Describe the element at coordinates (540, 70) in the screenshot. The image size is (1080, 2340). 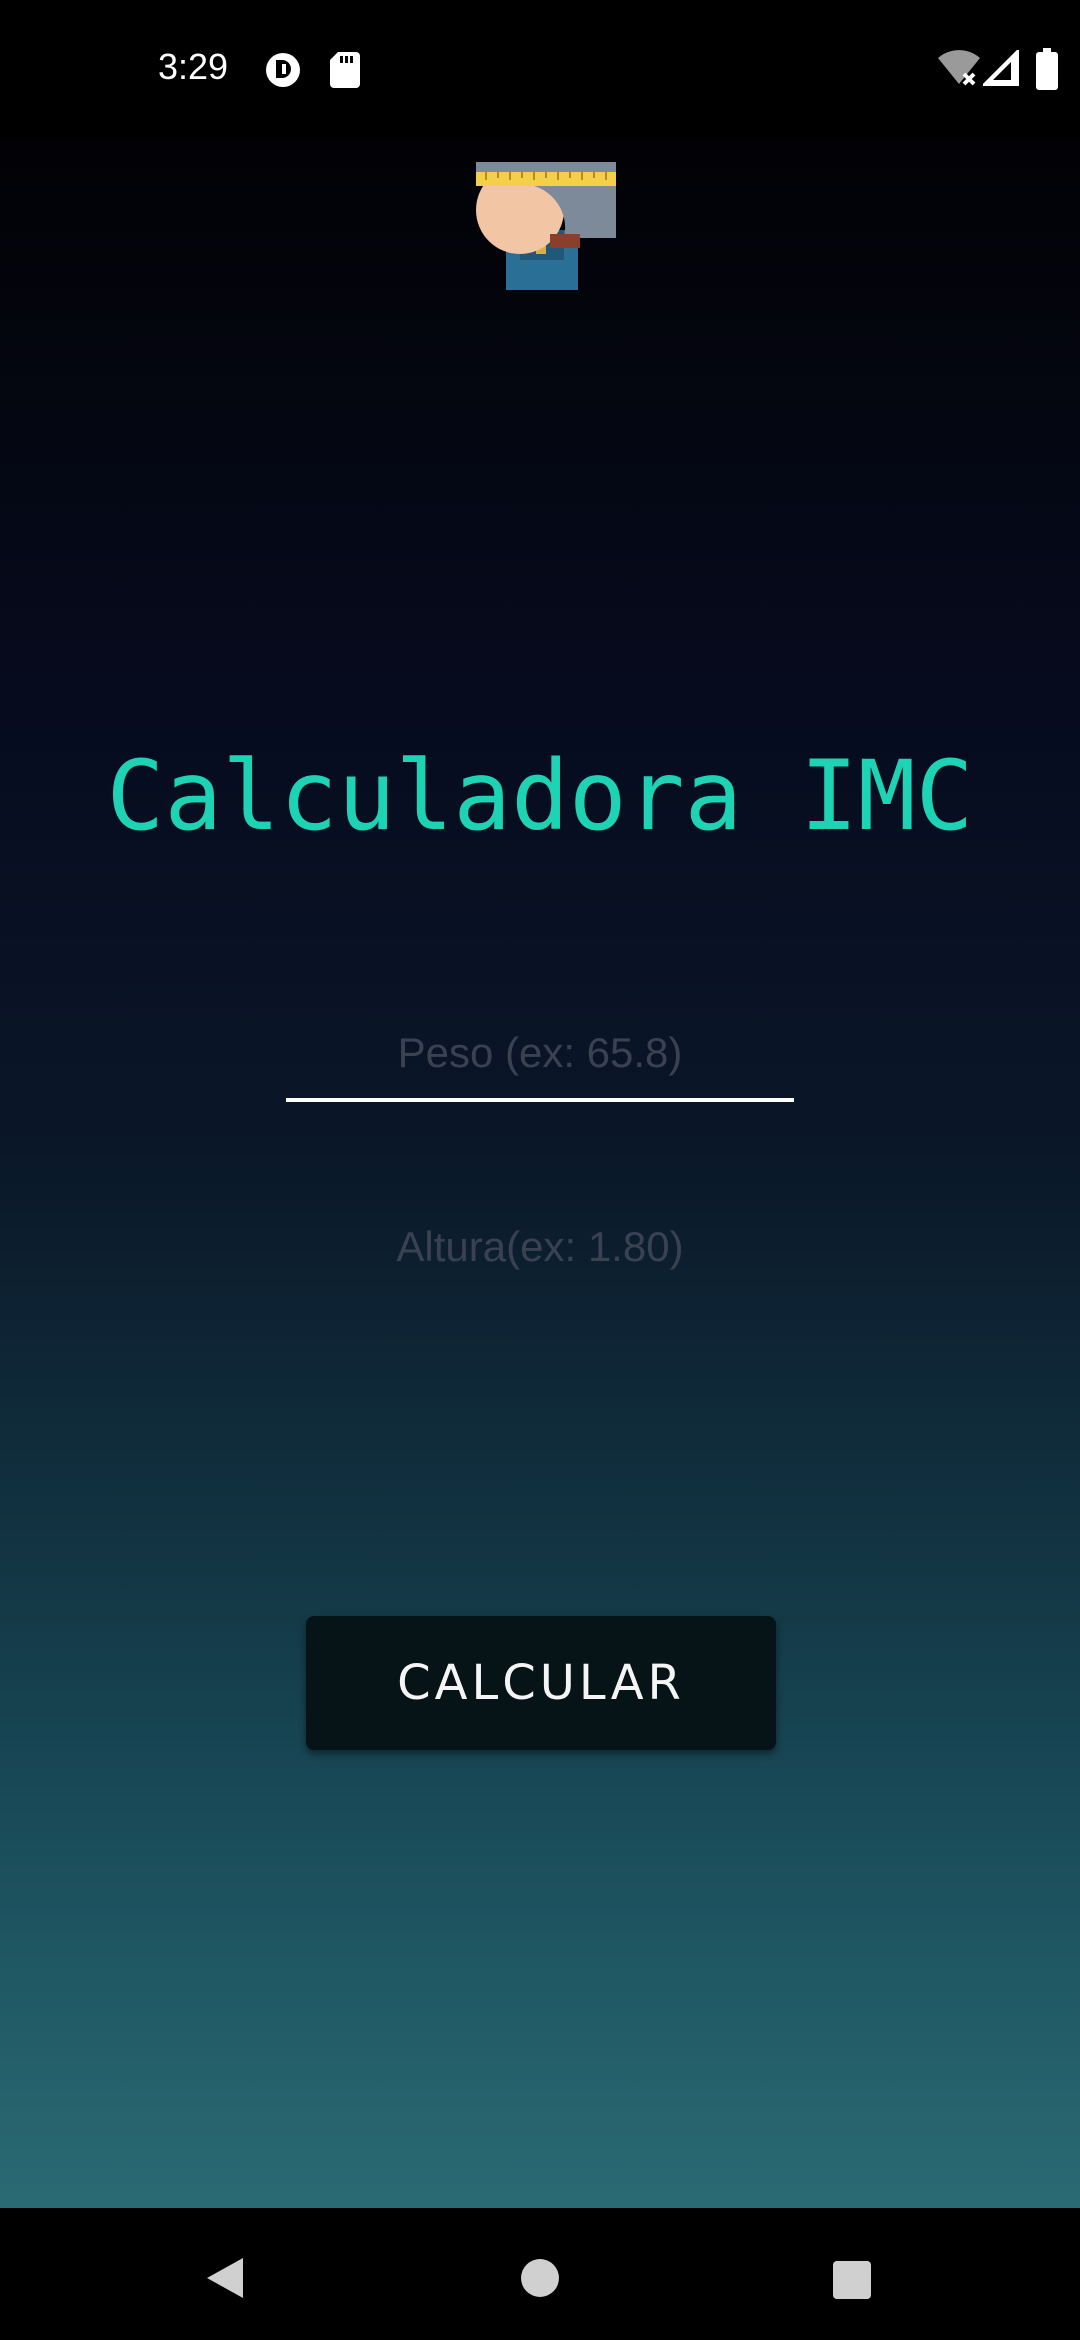
I see `status-bar: 3:29` at that location.